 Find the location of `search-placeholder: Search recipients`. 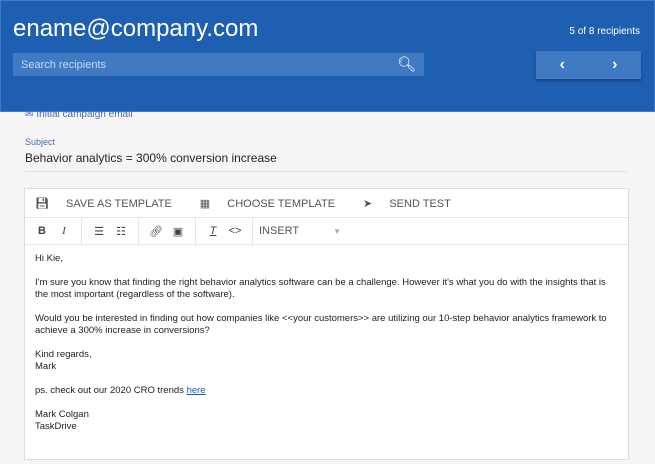

search-placeholder: Search recipients is located at coordinates (63, 65).